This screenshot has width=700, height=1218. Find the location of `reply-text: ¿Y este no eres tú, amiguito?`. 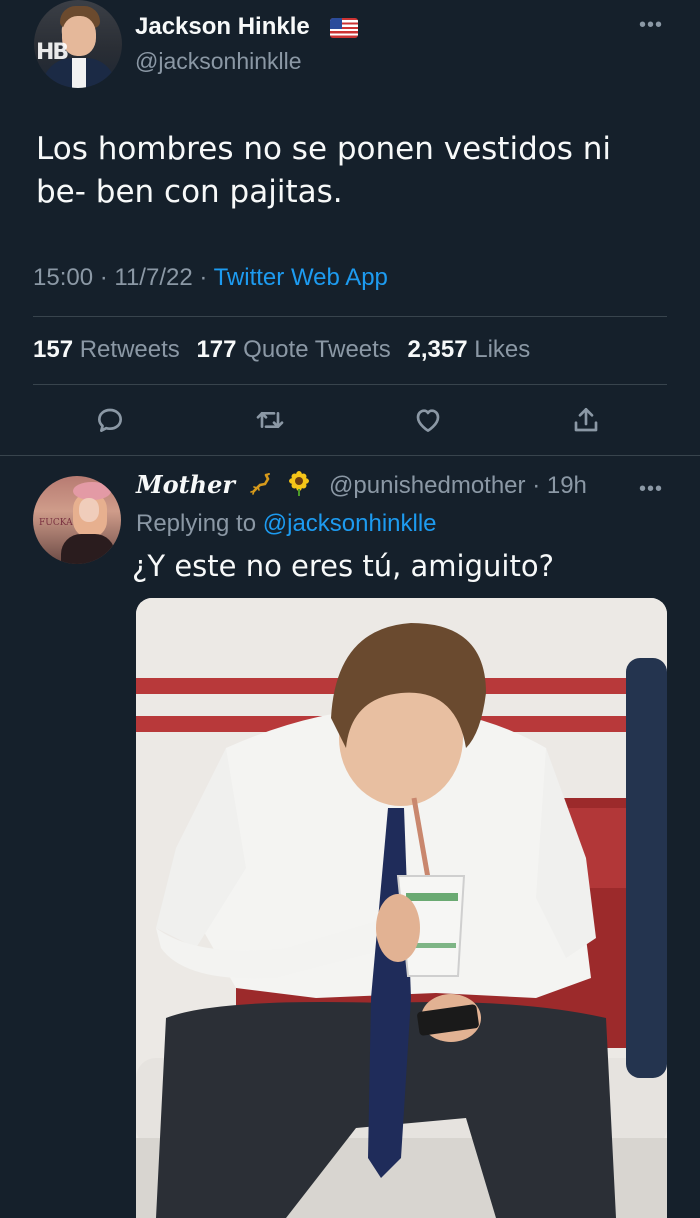

reply-text: ¿Y este no eres tú, amiguito? is located at coordinates (343, 566).